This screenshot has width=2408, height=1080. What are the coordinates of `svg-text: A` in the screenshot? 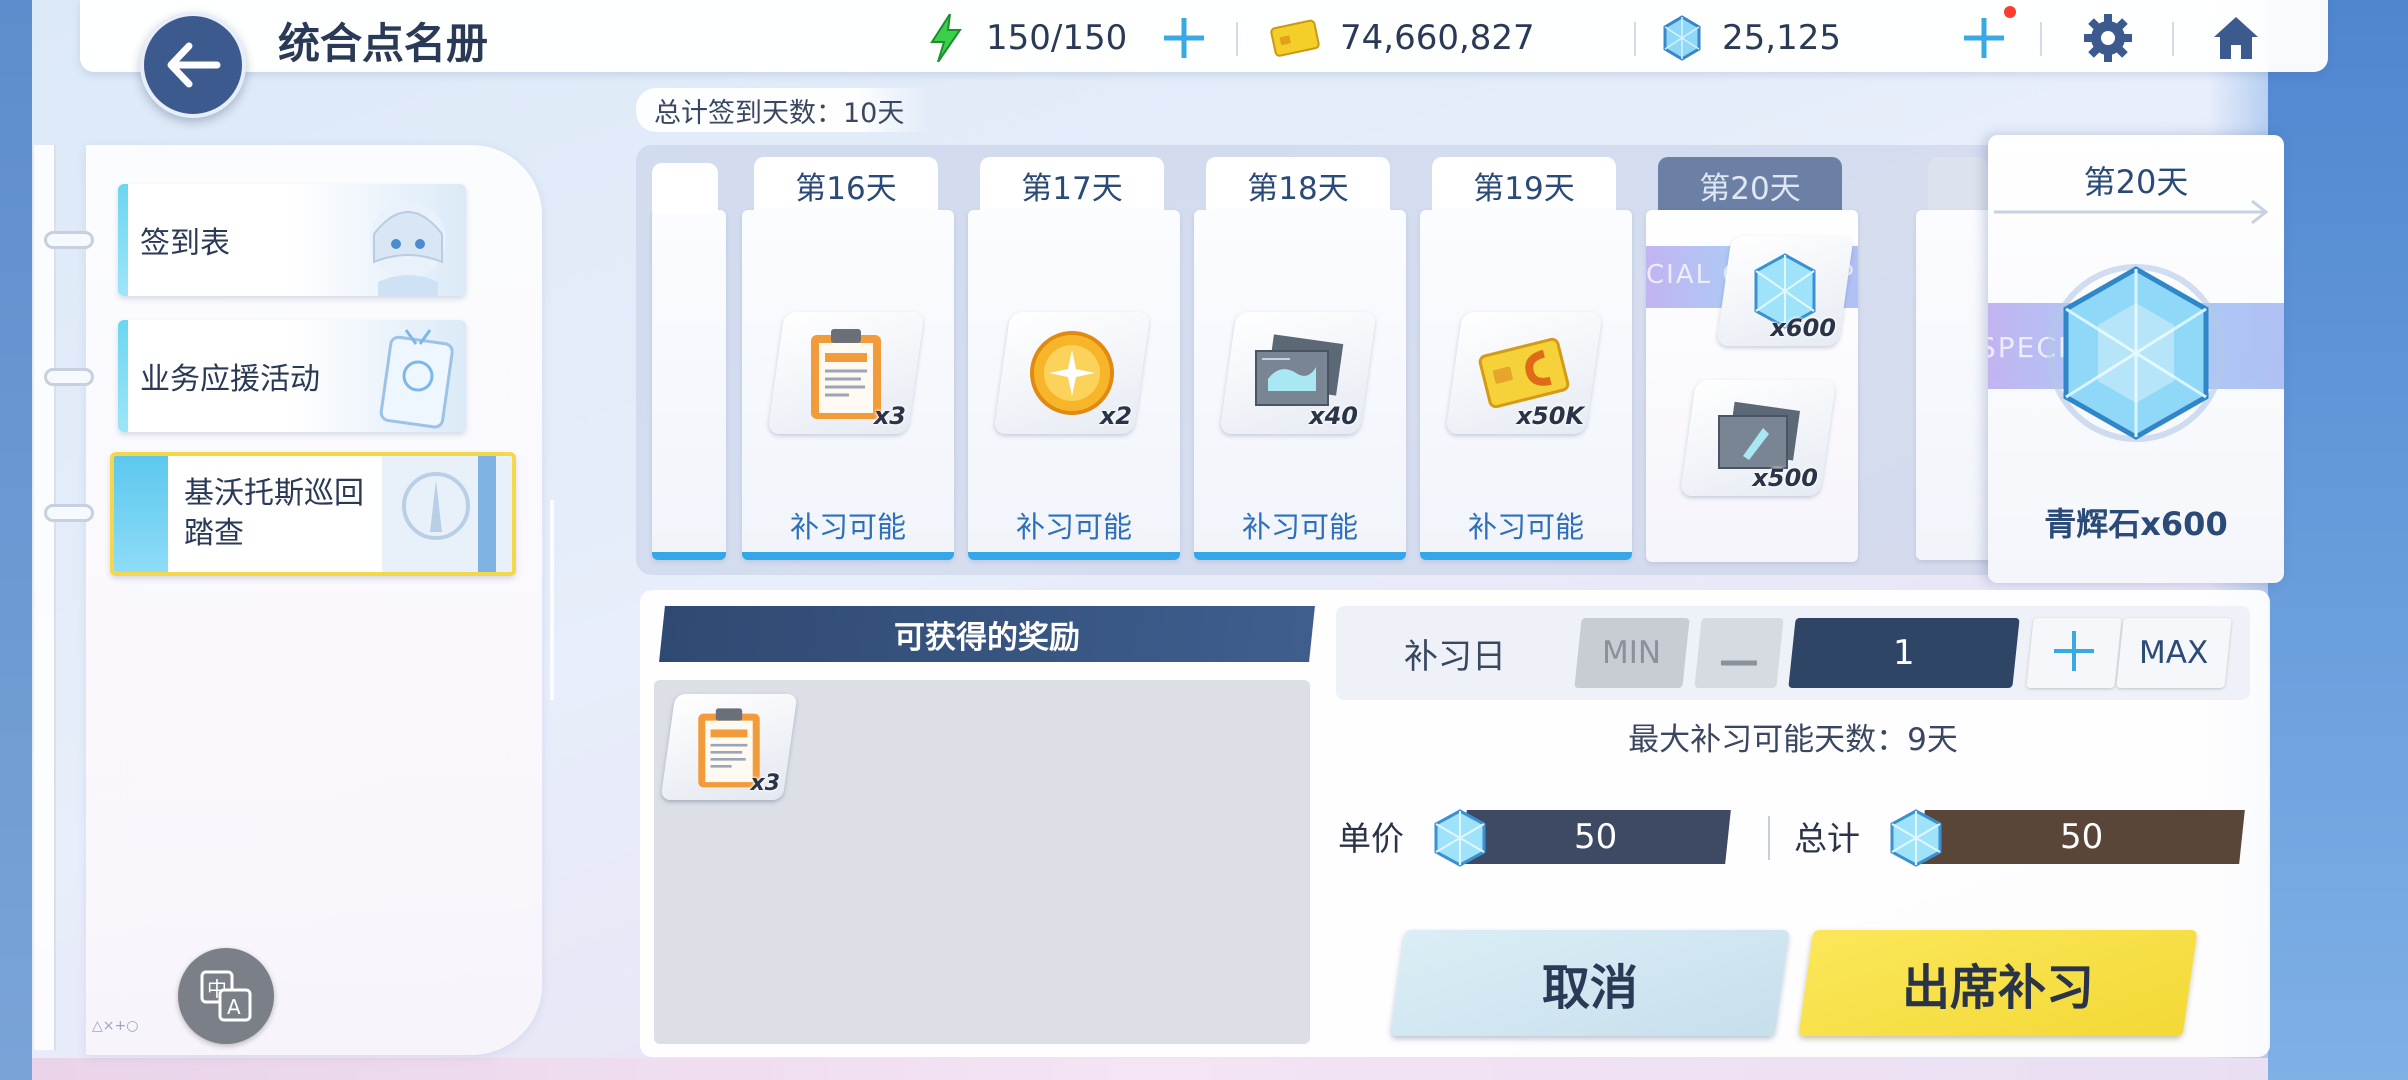 It's located at (234, 1007).